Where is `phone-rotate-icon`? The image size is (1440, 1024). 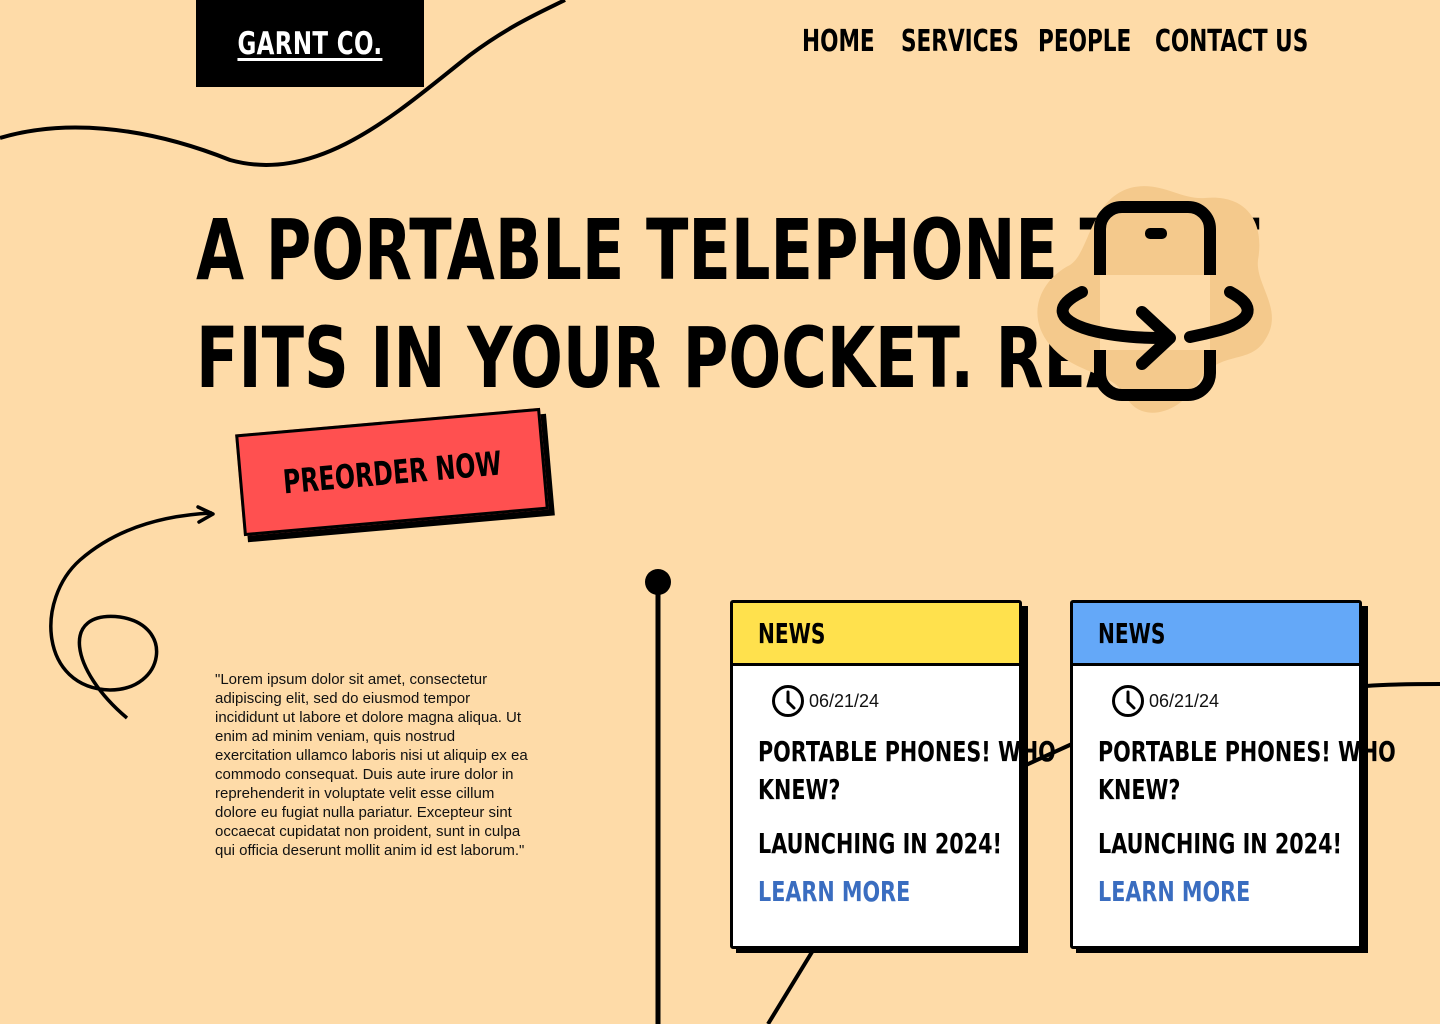
phone-rotate-icon is located at coordinates (1155, 300).